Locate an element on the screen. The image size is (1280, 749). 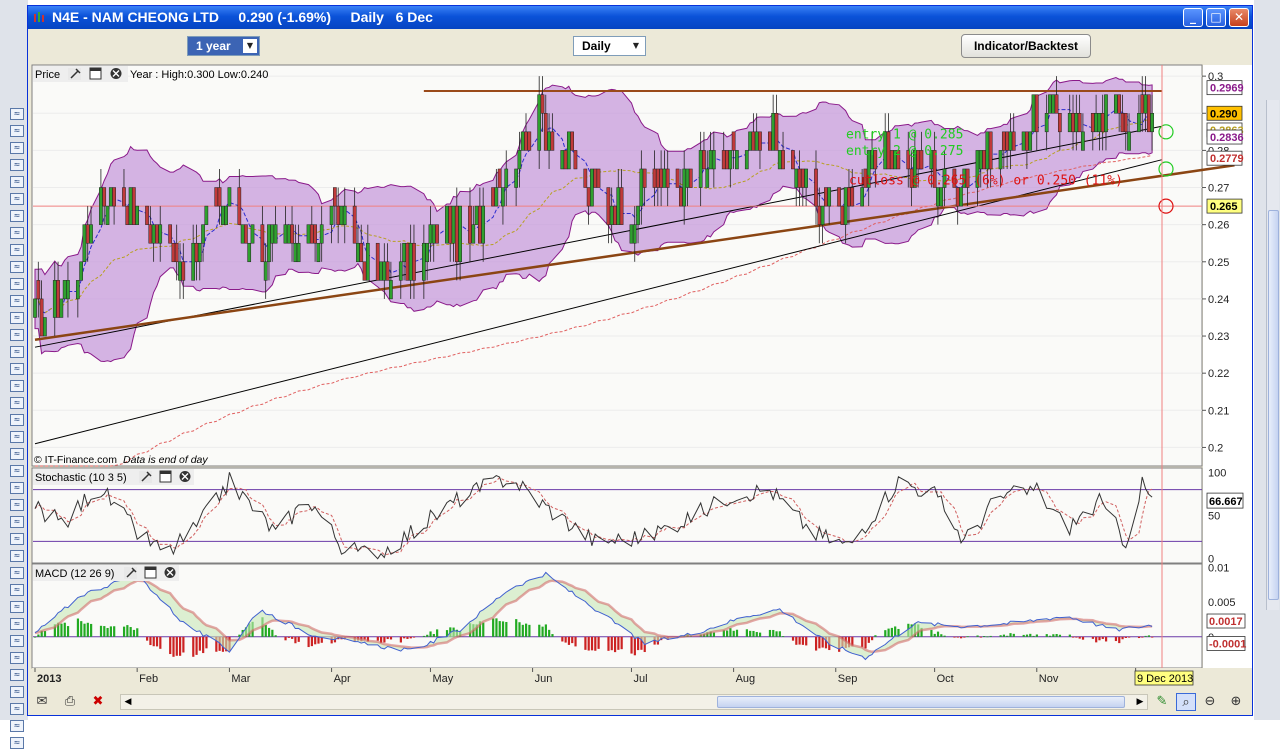
zoom-select-icon: ⌕ is located at coordinates (1186, 702).